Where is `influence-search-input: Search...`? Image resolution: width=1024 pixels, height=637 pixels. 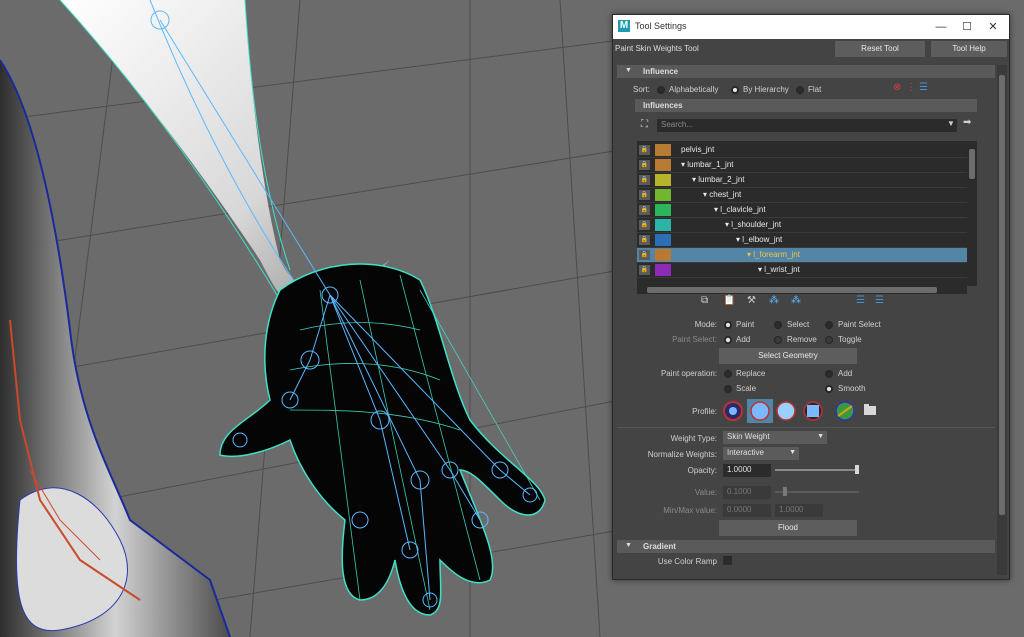 influence-search-input: Search... is located at coordinates (807, 125).